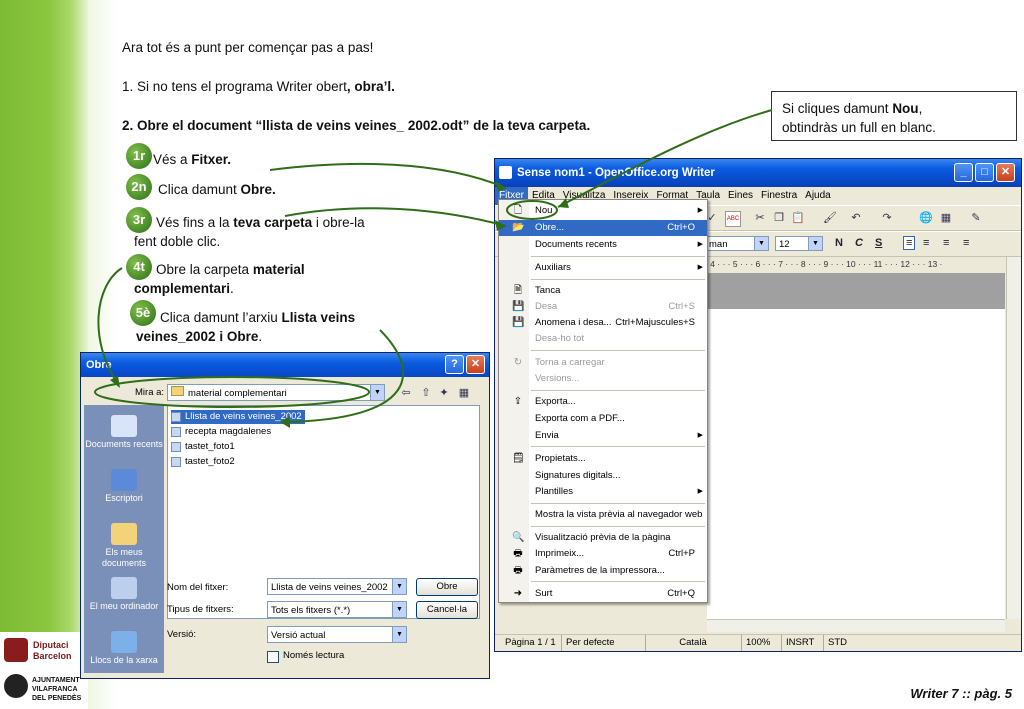  Describe the element at coordinates (388, 175) in the screenshot. I see `arrow-to-fitxer` at that location.